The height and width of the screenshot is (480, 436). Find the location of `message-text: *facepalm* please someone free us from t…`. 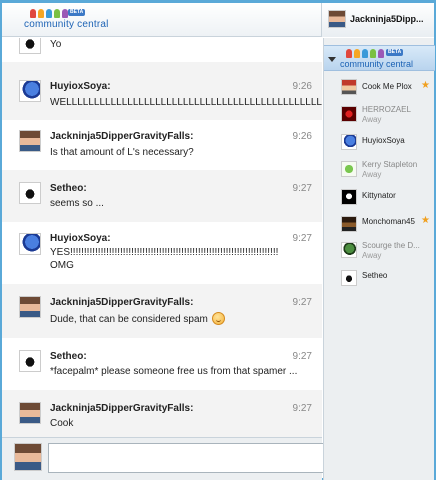

message-text: *facepalm* please someone free us from t… is located at coordinates (174, 371).